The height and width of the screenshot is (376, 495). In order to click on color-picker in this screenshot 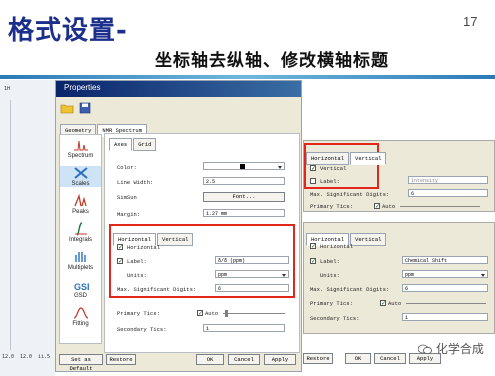, I will do `click(244, 166)`.